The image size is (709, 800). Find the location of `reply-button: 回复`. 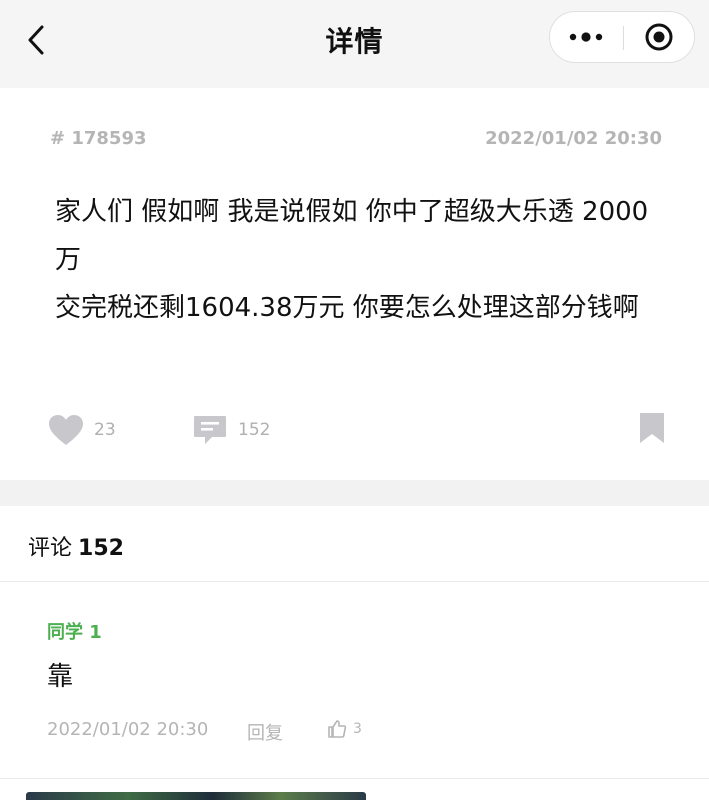

reply-button: 回复 is located at coordinates (265, 732).